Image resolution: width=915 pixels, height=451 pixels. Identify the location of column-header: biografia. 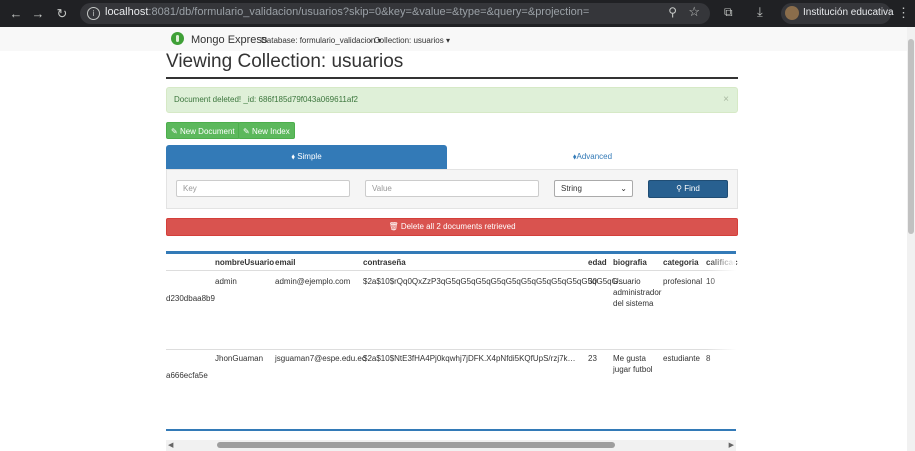
(630, 262).